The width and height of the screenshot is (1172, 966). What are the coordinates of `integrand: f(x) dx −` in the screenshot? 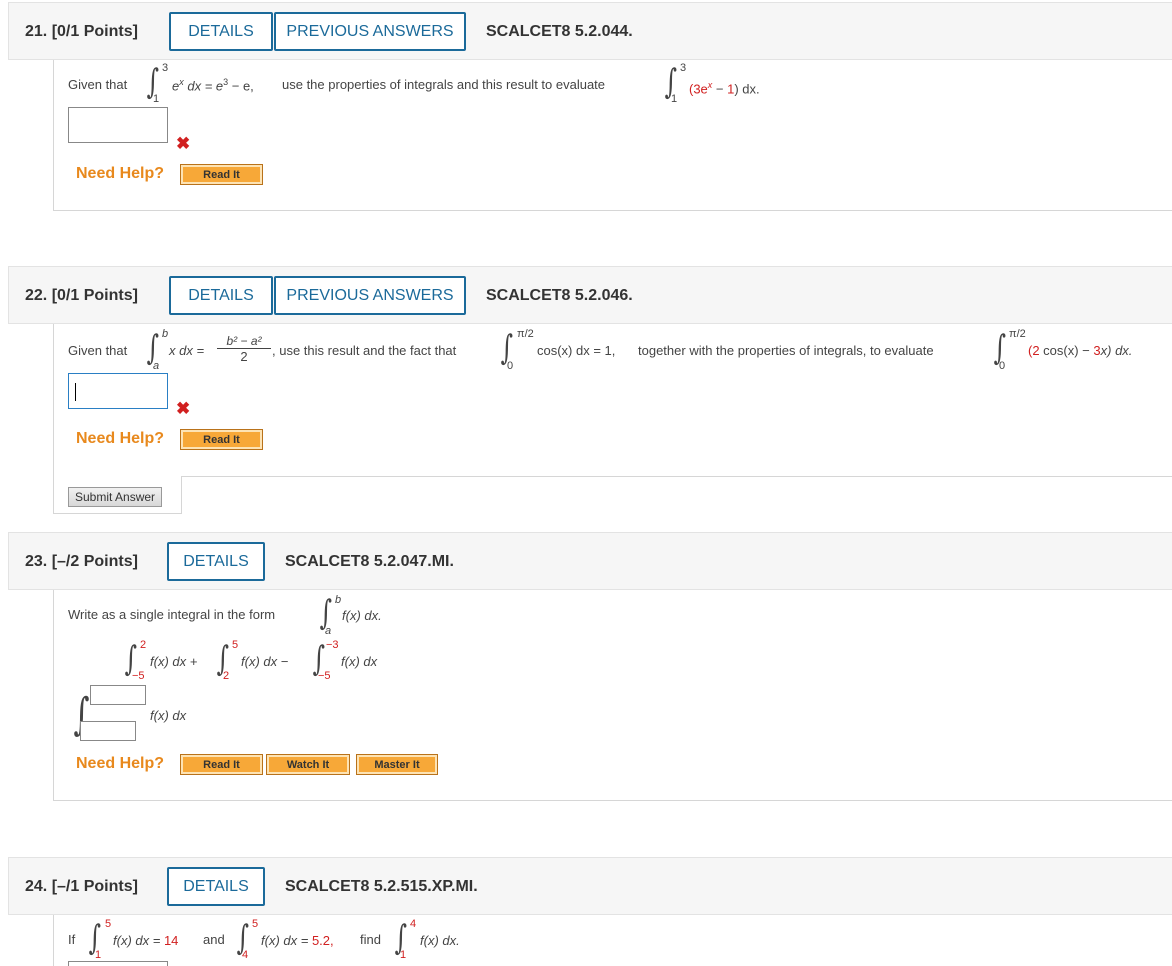 It's located at (265, 661).